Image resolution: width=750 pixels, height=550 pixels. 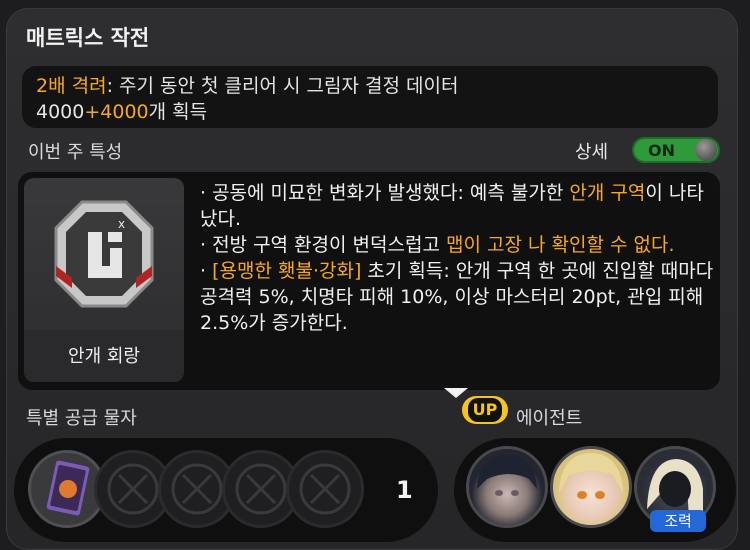 I want to click on bonus-line-1: 2배 격려: 주기 동안 첫 클리어 시 그림자 결정 데이터, so click(x=247, y=84).